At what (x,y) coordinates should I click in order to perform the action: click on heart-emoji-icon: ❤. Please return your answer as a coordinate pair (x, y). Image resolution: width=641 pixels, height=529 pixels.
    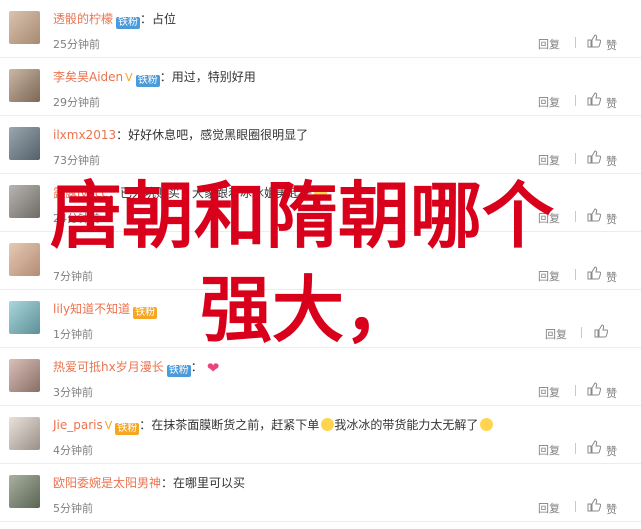
    Looking at the image, I should click on (213, 368).